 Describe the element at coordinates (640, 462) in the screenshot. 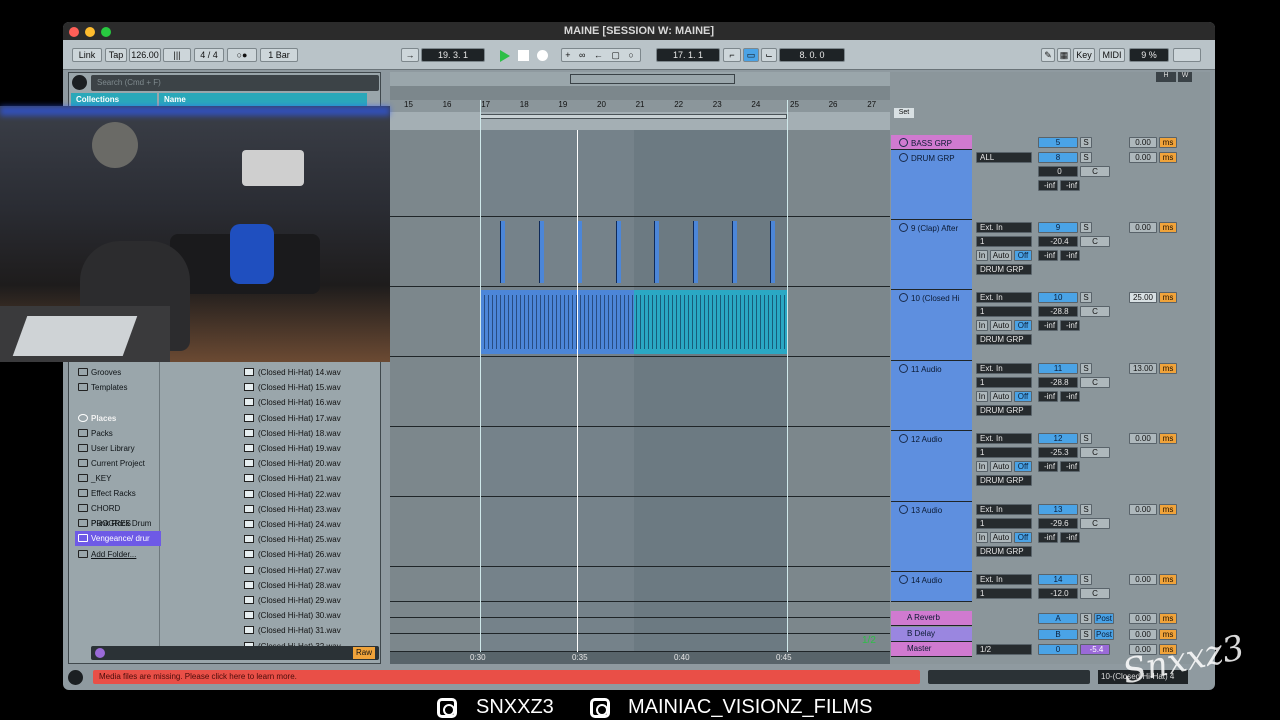

I see `lane-12-audio` at that location.